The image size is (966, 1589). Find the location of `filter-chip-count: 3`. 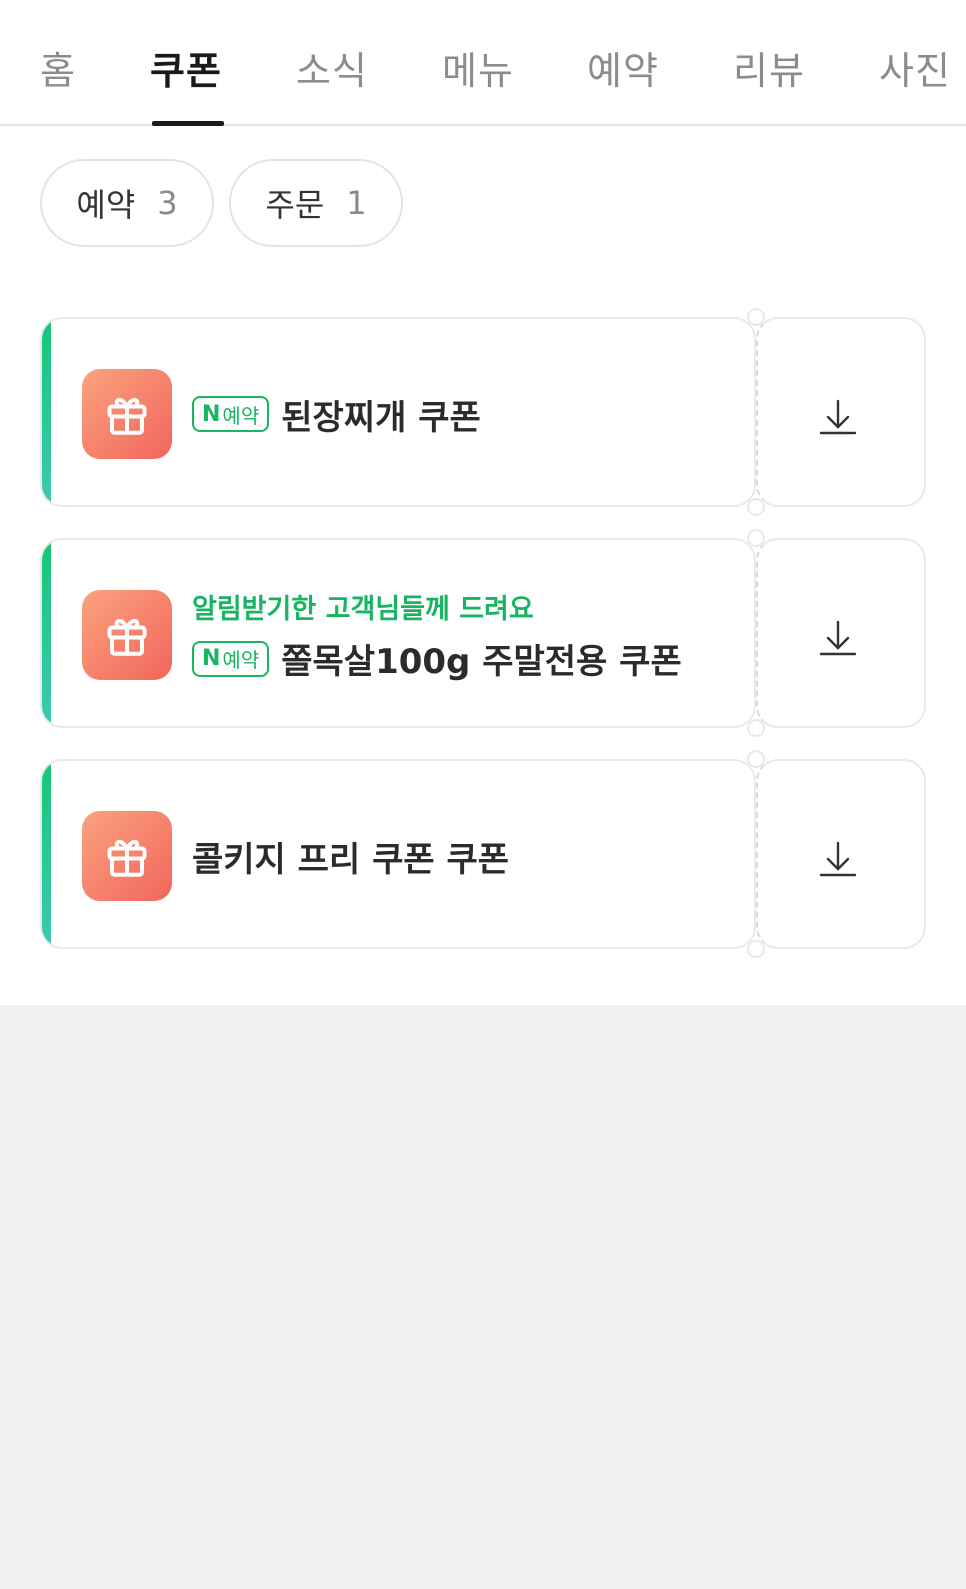

filter-chip-count: 3 is located at coordinates (167, 203).